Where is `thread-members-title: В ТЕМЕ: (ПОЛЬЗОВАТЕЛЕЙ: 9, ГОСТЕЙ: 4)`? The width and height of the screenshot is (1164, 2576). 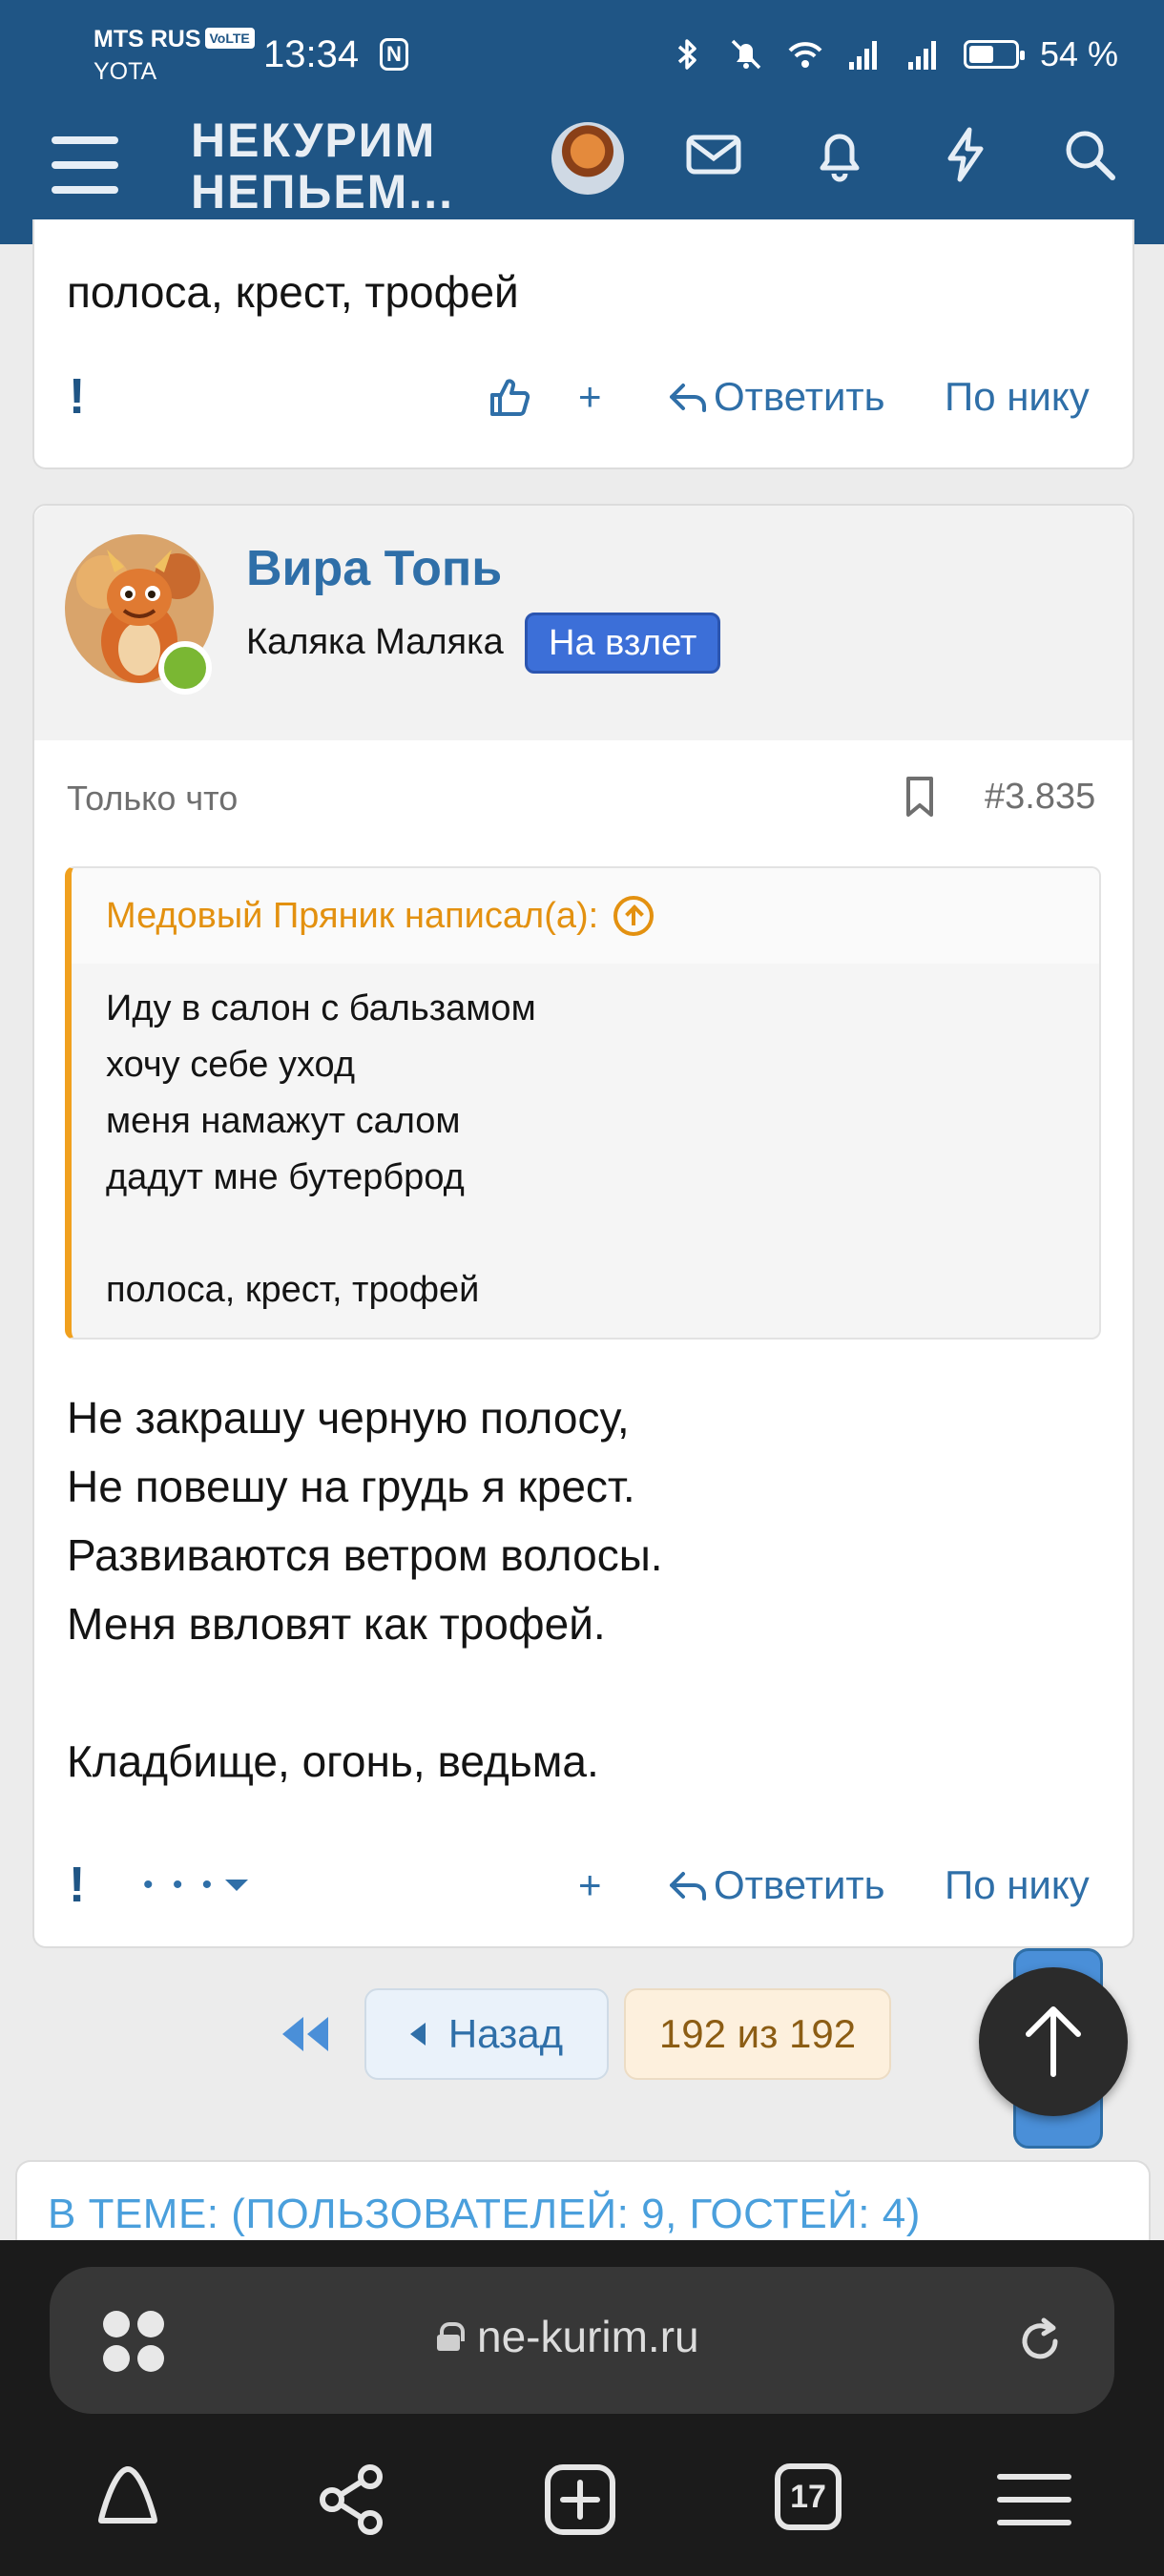
thread-members-title: В ТЕМЕ: (ПОЛЬЗОВАТЕЛЕЙ: 9, ГОСТЕЙ: 4) is located at coordinates (485, 2214).